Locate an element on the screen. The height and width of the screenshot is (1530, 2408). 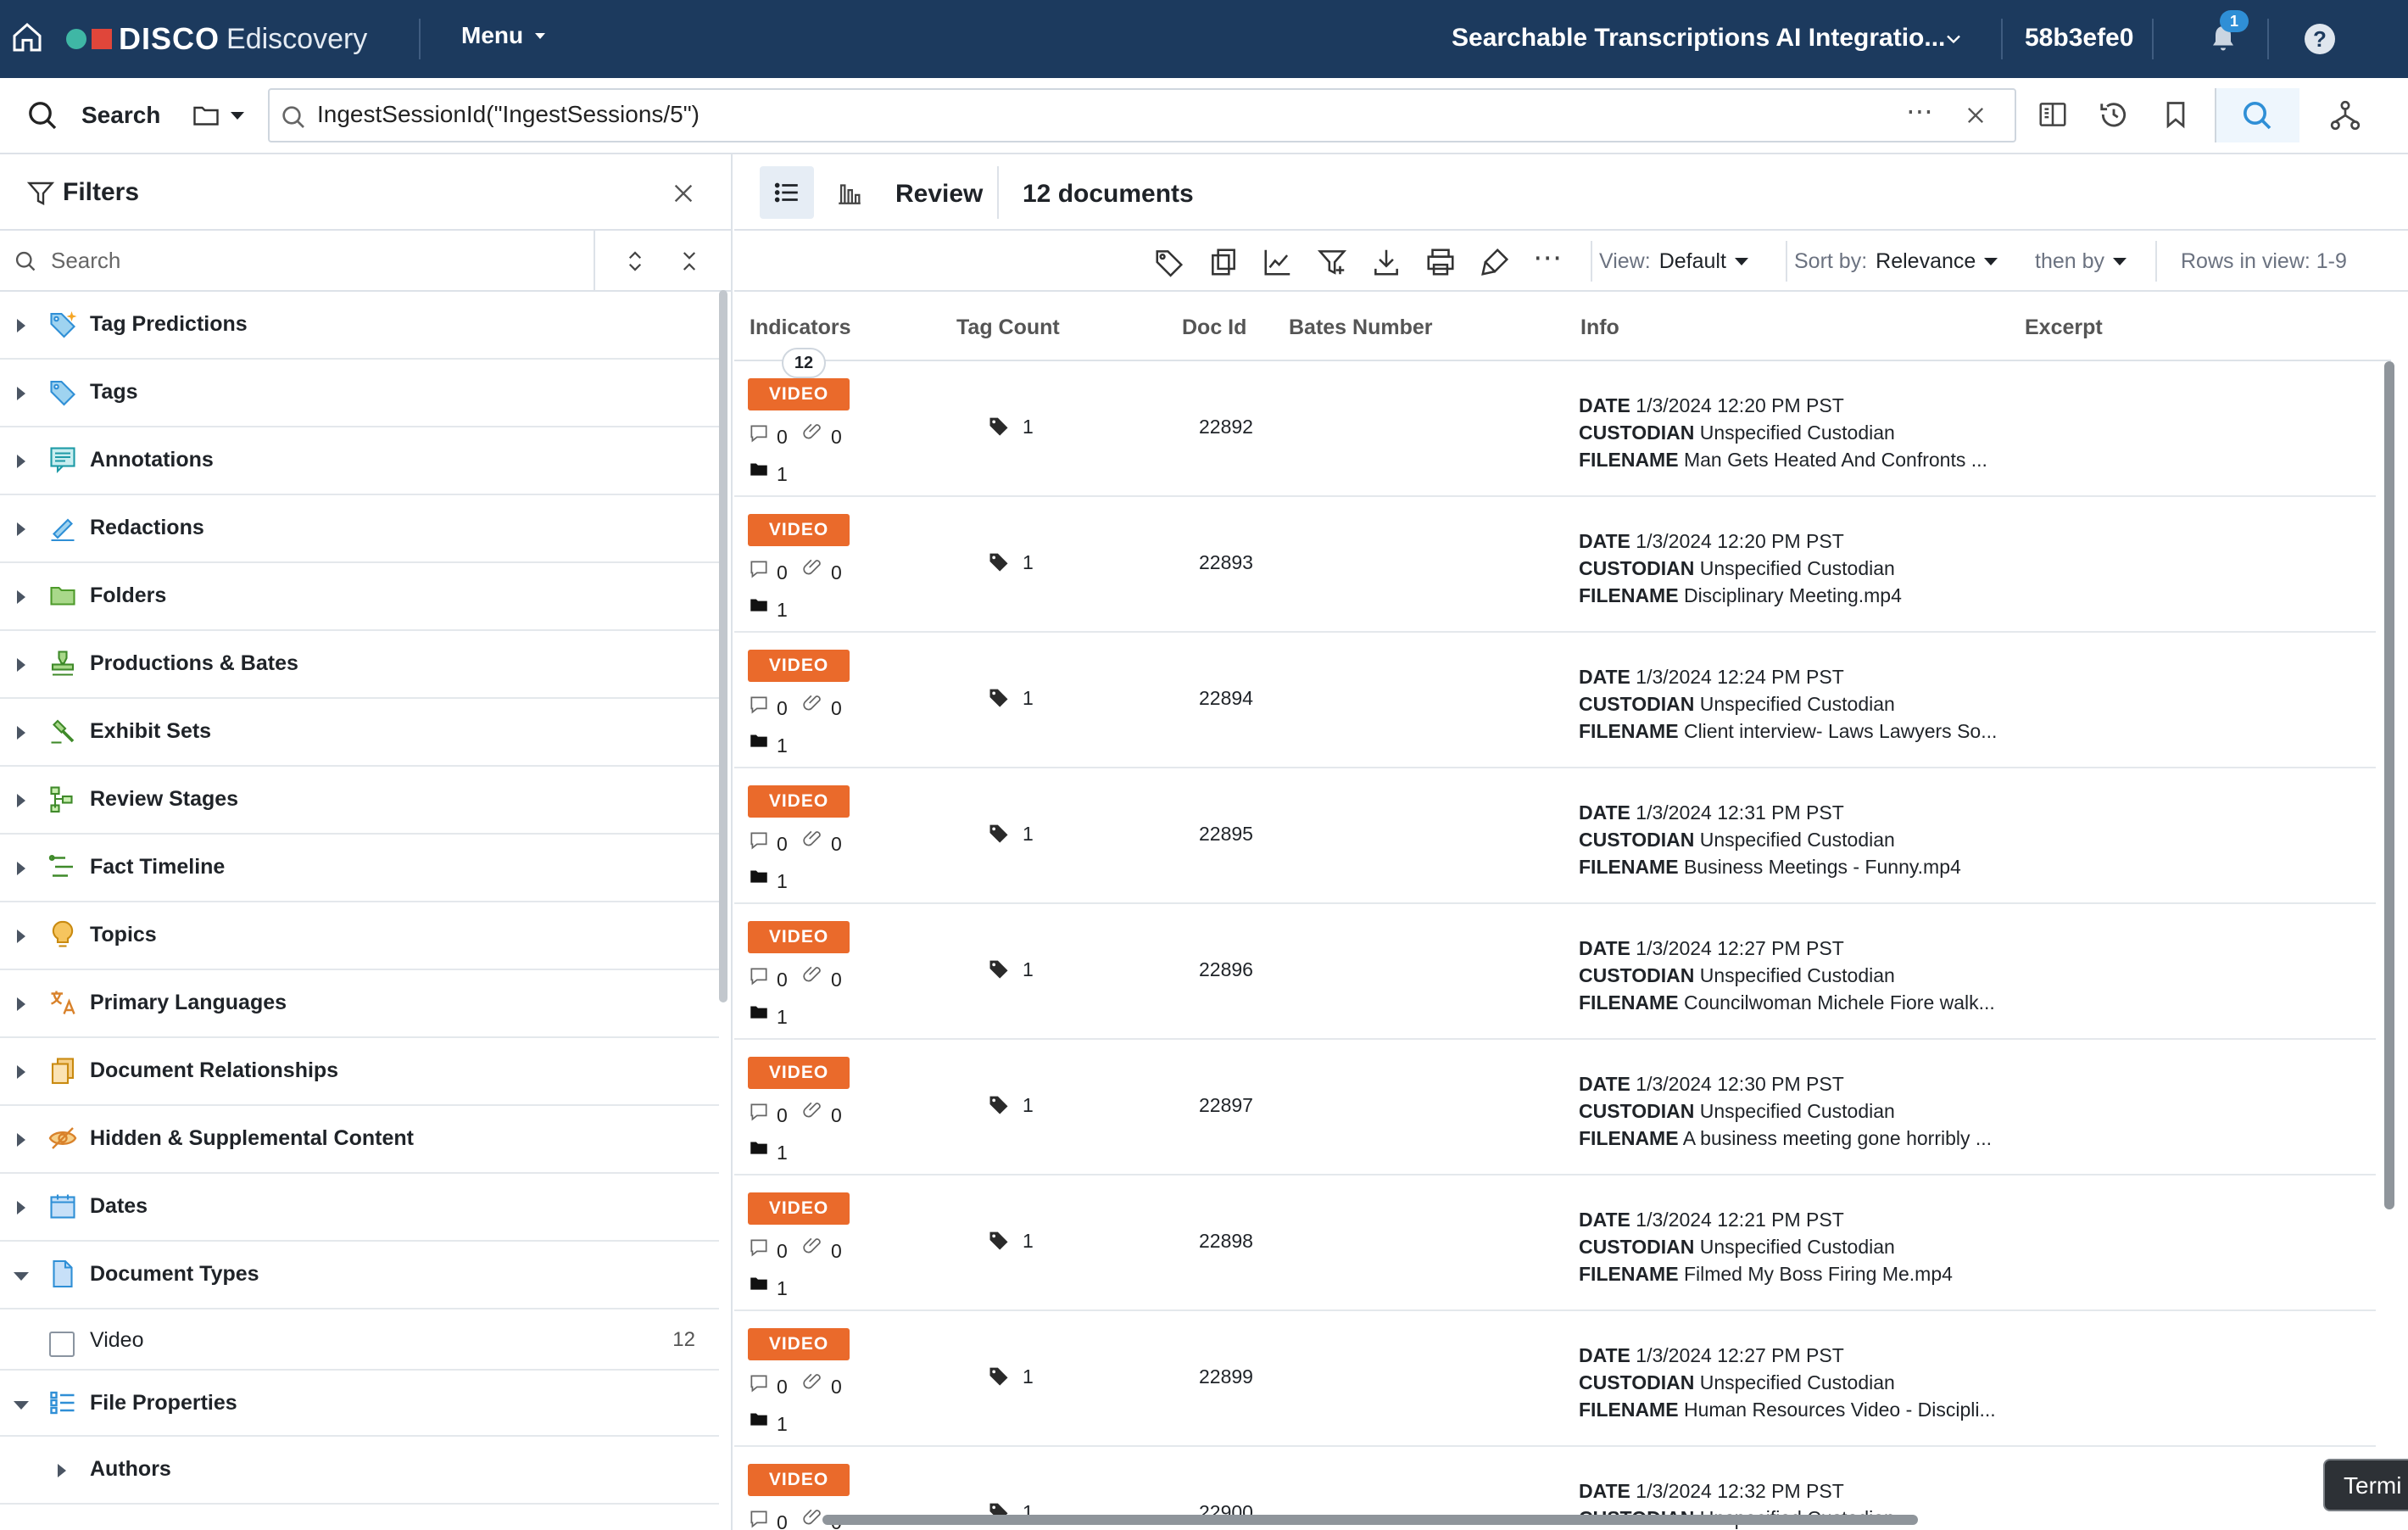
analytics-icon is located at coordinates (1278, 262).